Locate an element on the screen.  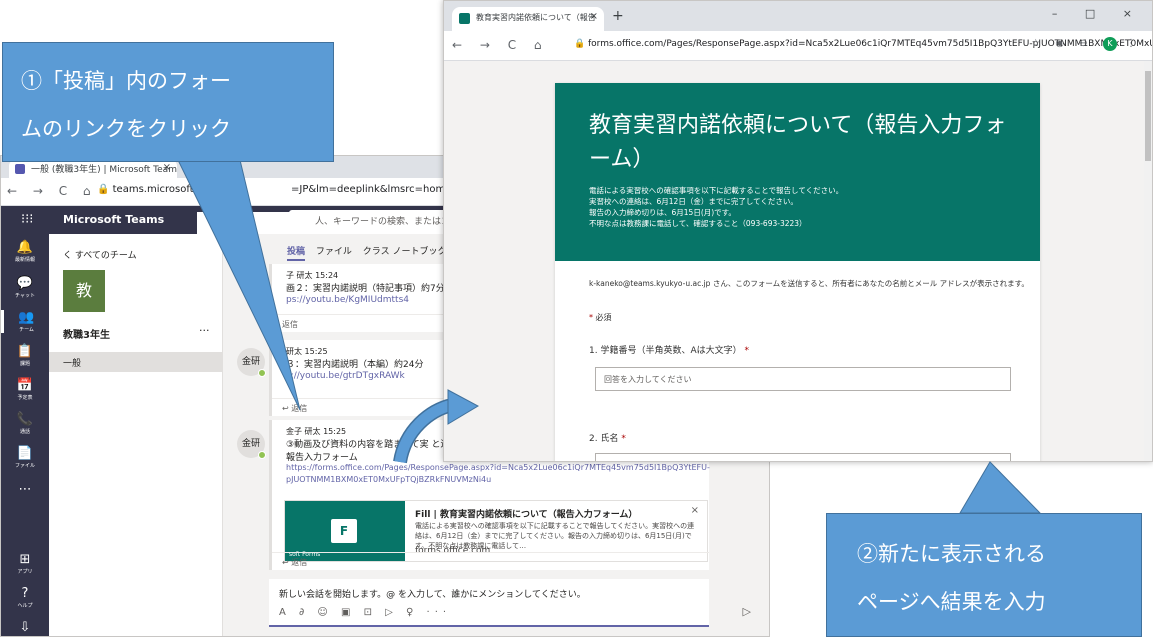
teams-browser-tab: 一般 (教職3年生) | Microsoft Teams × is located at coordinates (93, 169).